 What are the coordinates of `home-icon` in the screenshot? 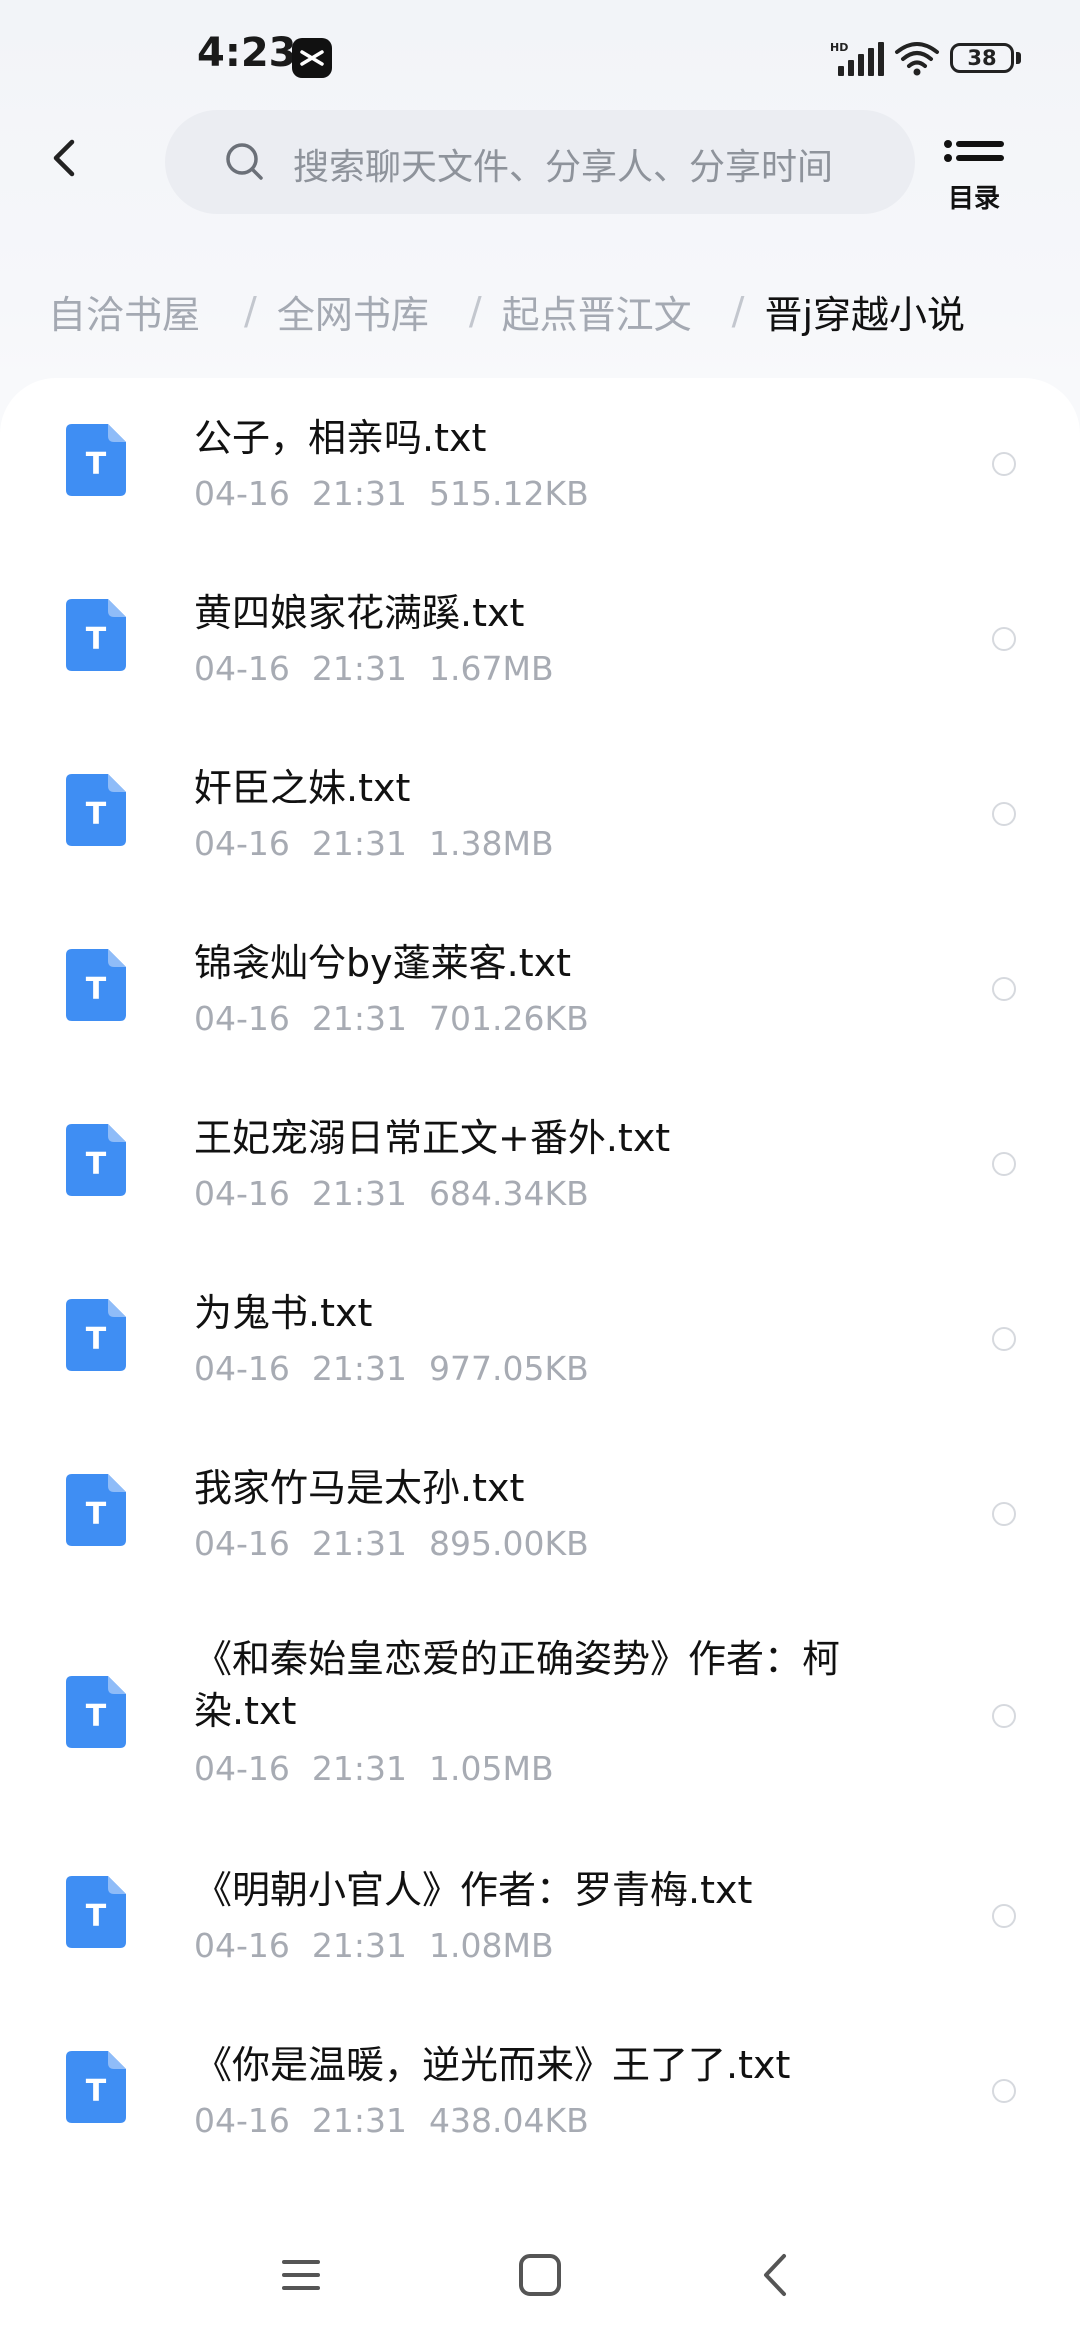 It's located at (540, 2275).